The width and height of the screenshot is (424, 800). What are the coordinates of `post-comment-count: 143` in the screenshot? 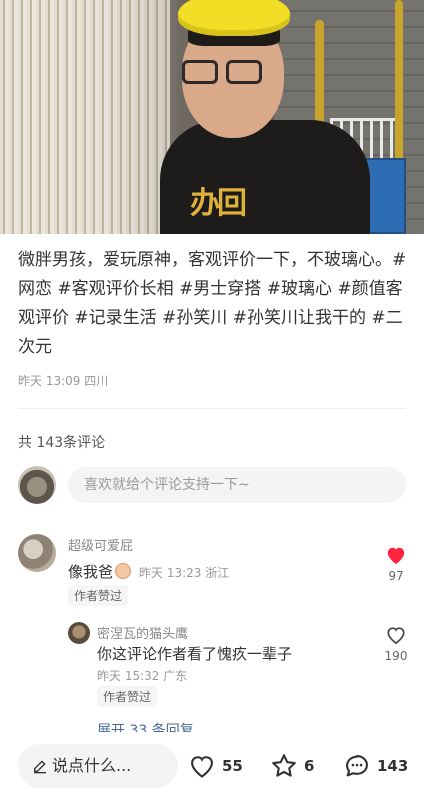 It's located at (393, 766).